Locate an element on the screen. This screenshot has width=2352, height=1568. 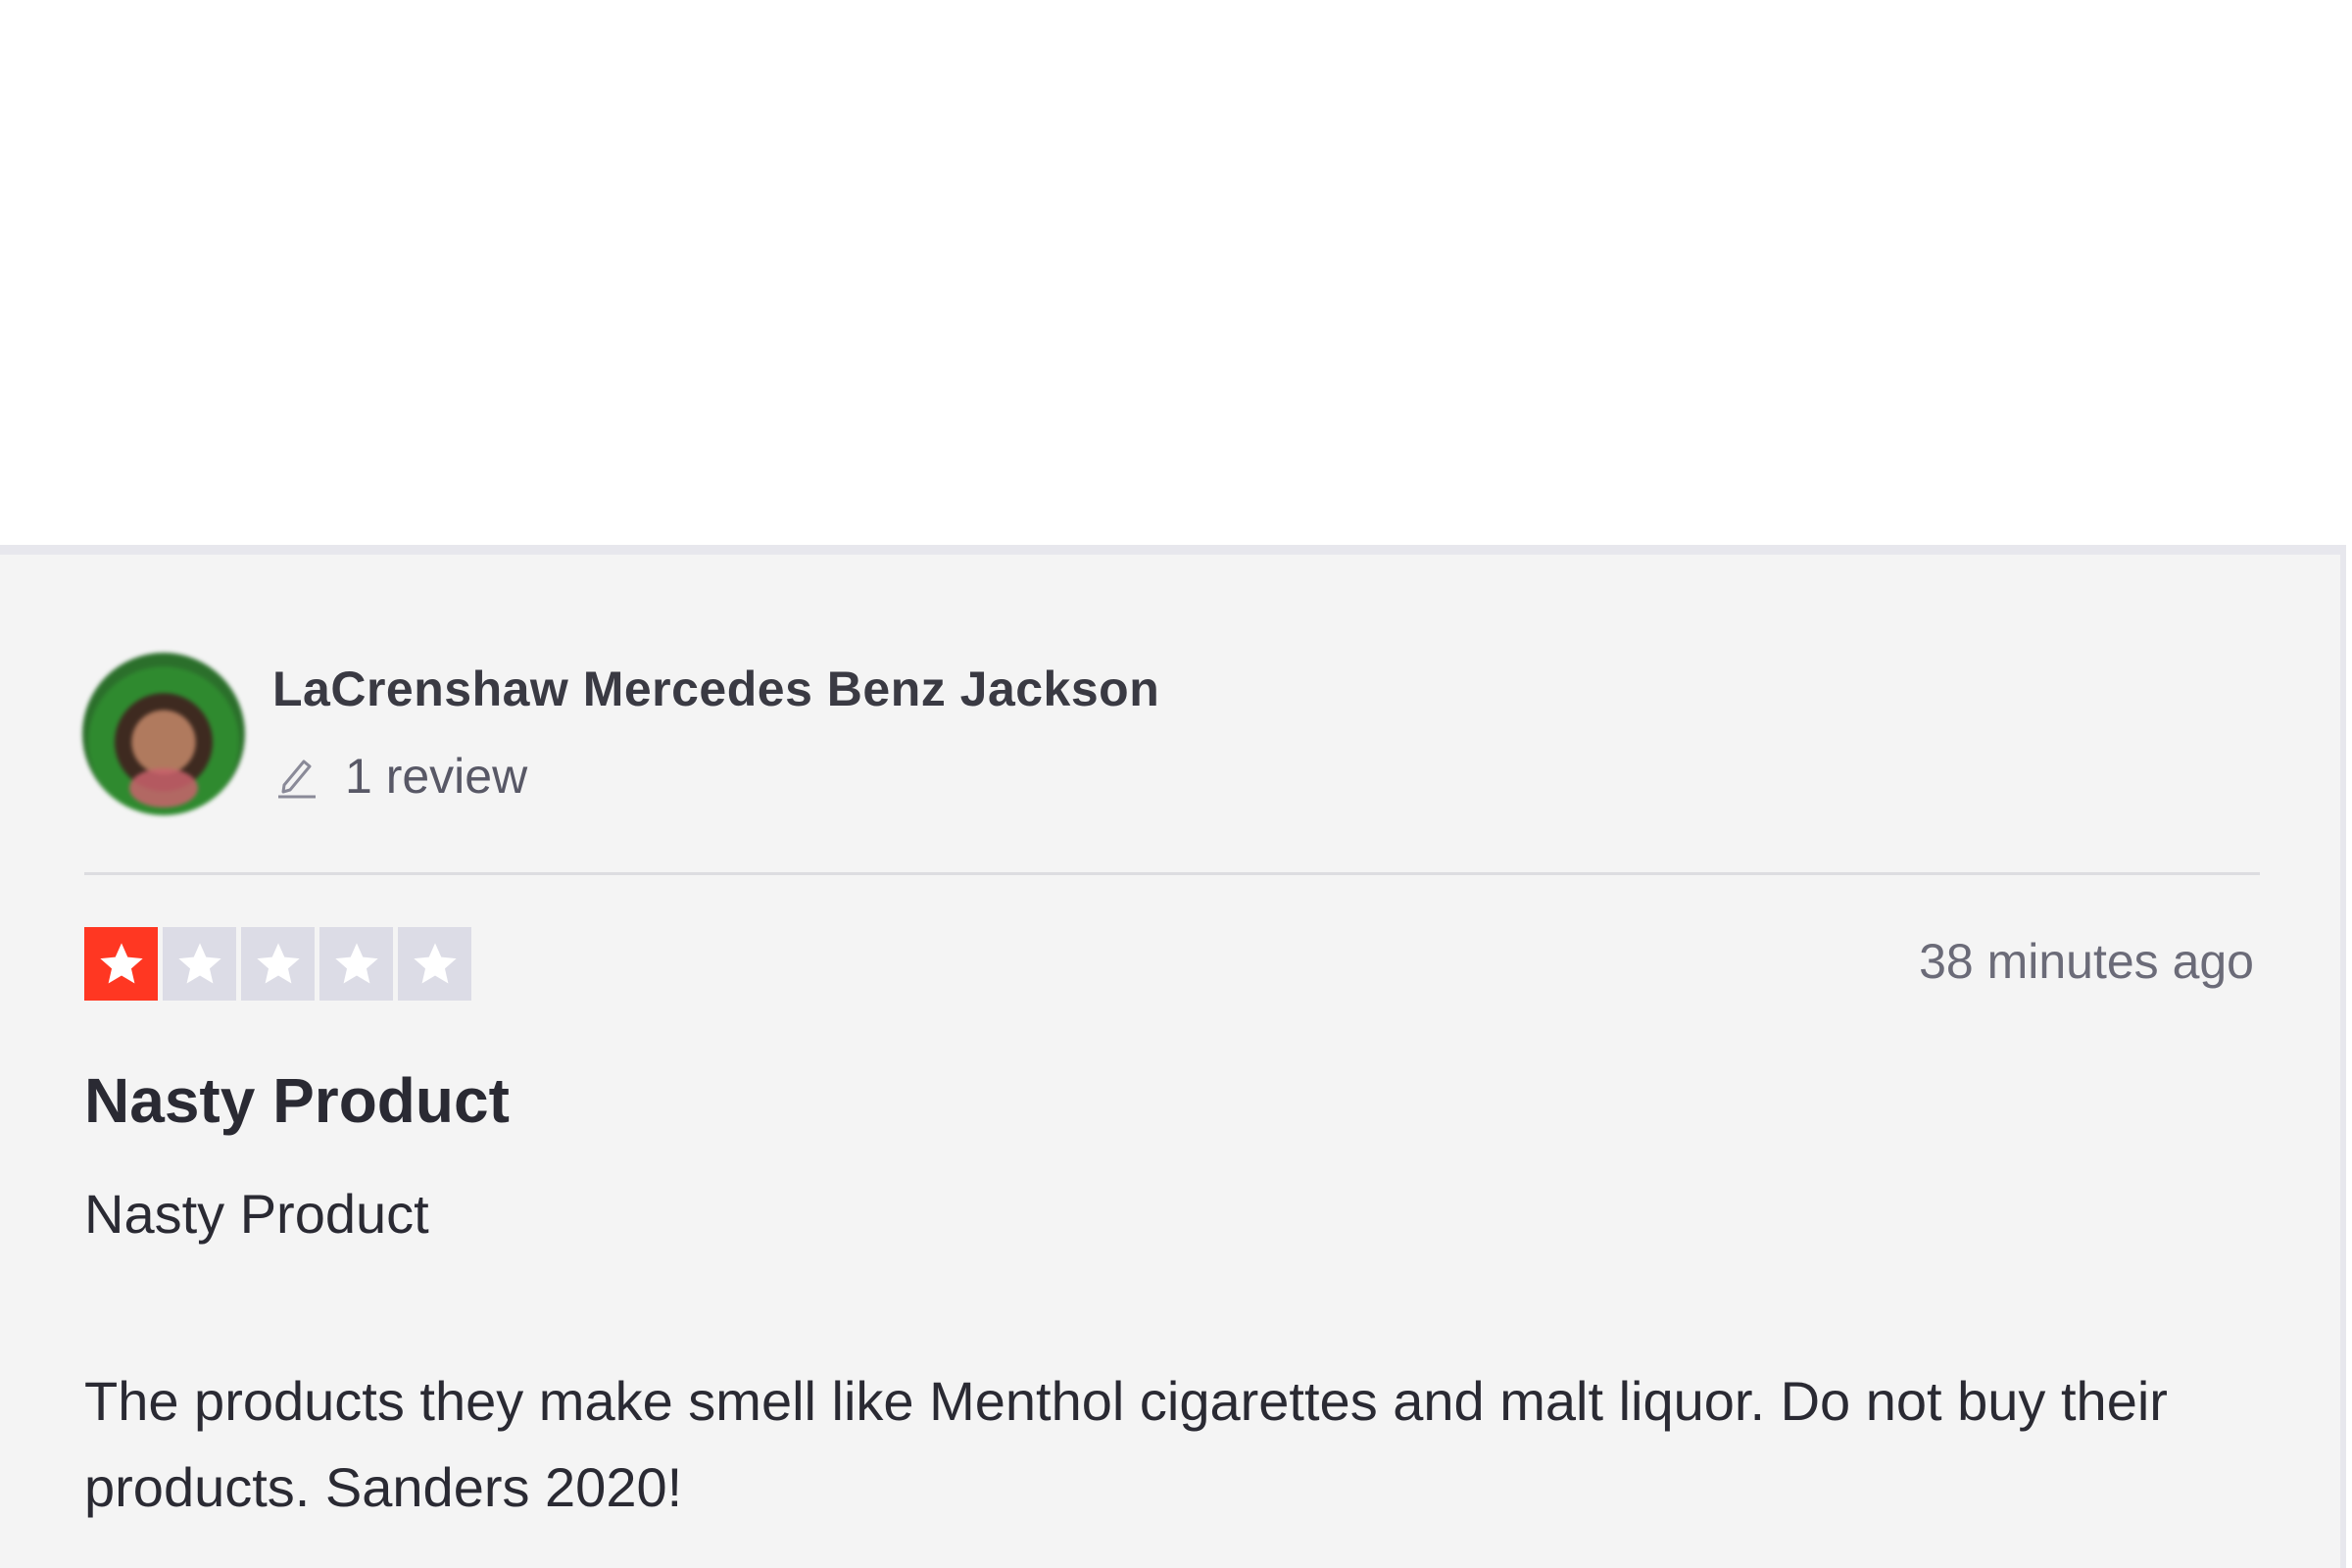
review-timestamp: 38 minutes ago is located at coordinates (2086, 961).